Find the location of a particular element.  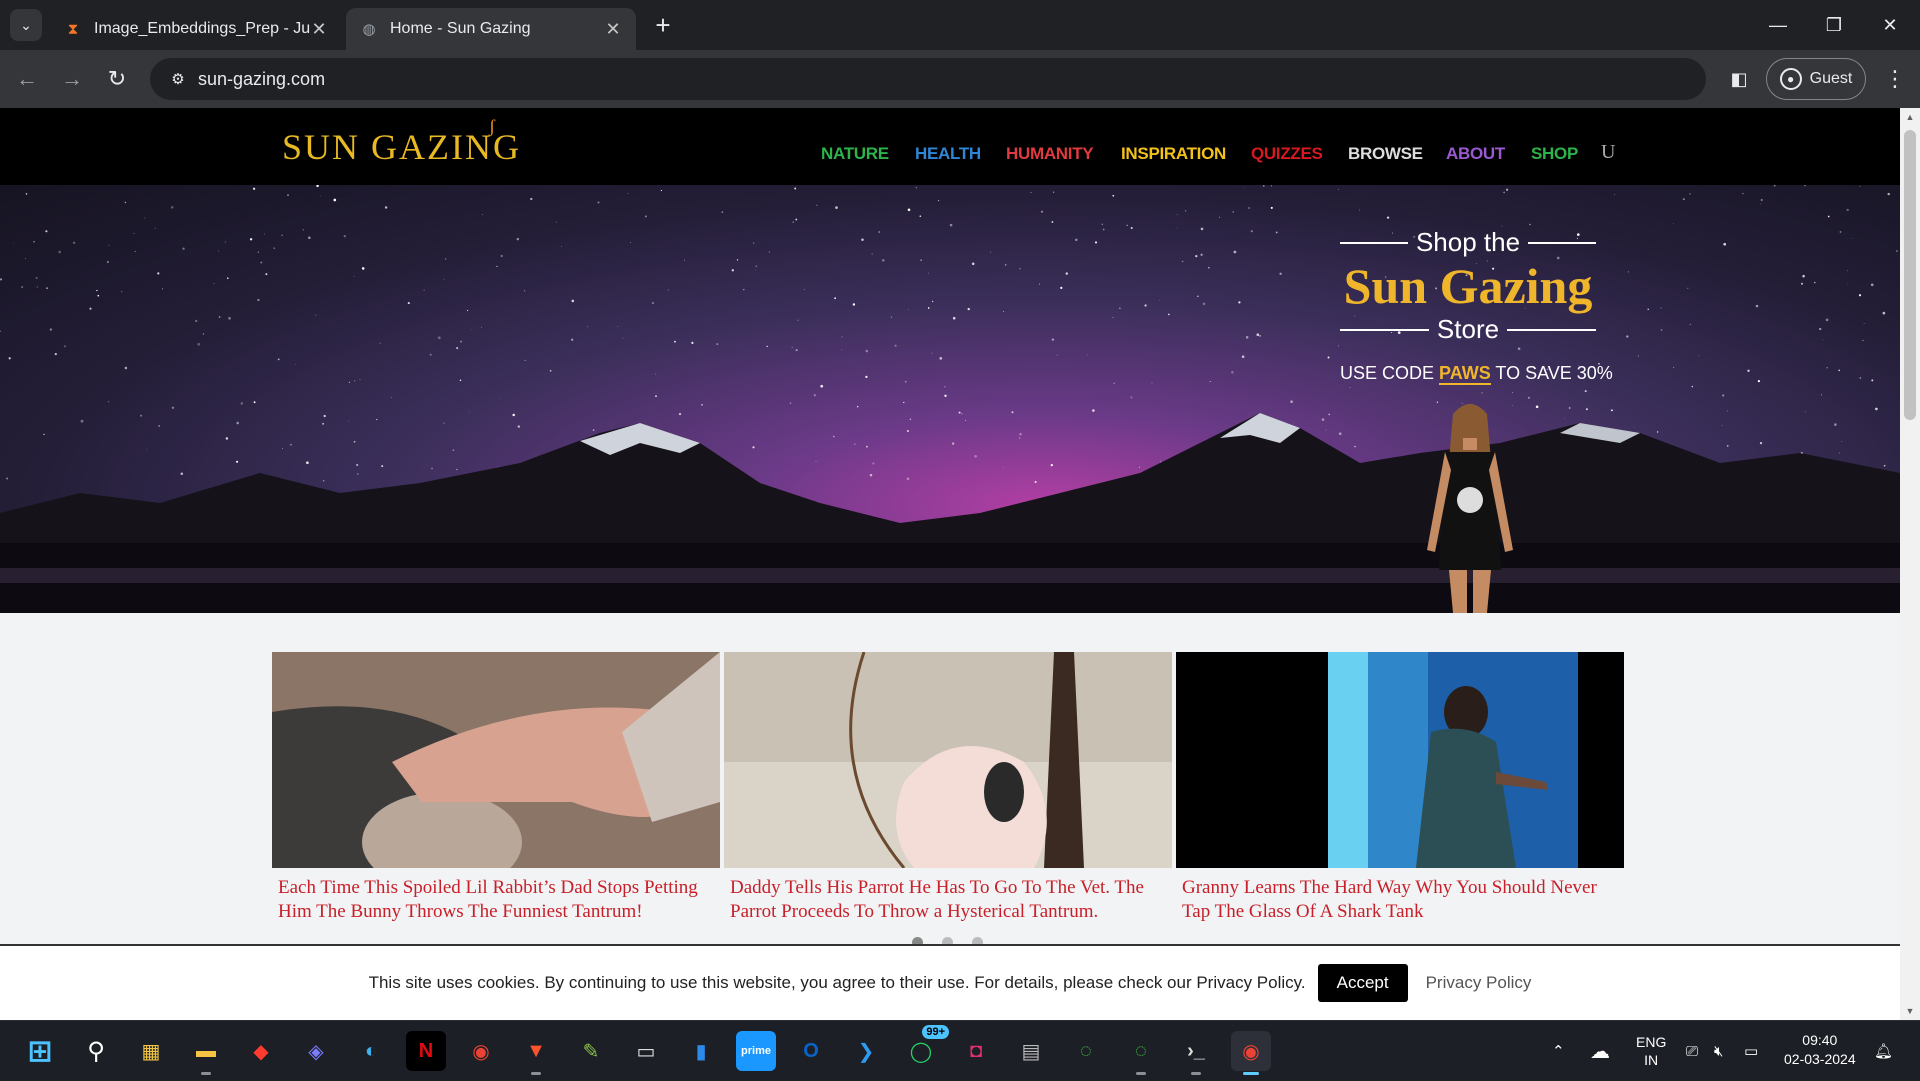

language-indicator: ENG IN is located at coordinates (1651, 1051).